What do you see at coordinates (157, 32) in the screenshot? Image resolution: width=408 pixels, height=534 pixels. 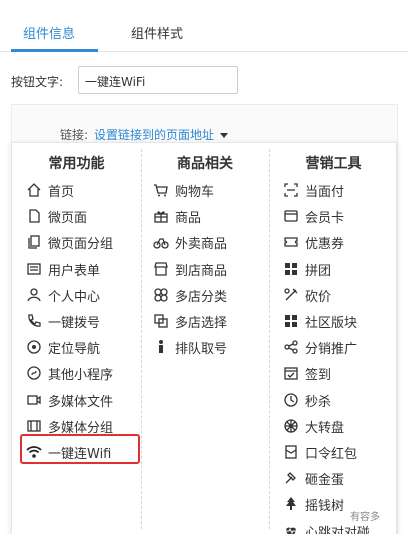 I see `tab-component-style: 组件样式` at bounding box center [157, 32].